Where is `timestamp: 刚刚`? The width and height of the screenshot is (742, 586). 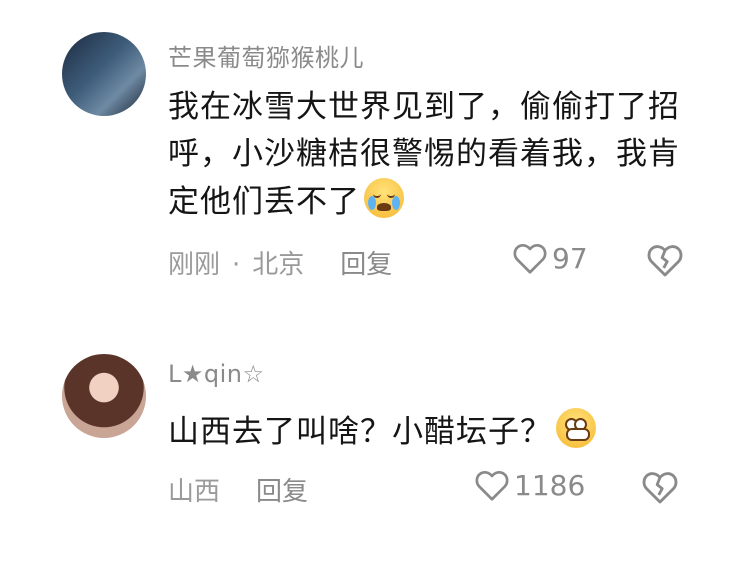
timestamp: 刚刚 is located at coordinates (194, 265).